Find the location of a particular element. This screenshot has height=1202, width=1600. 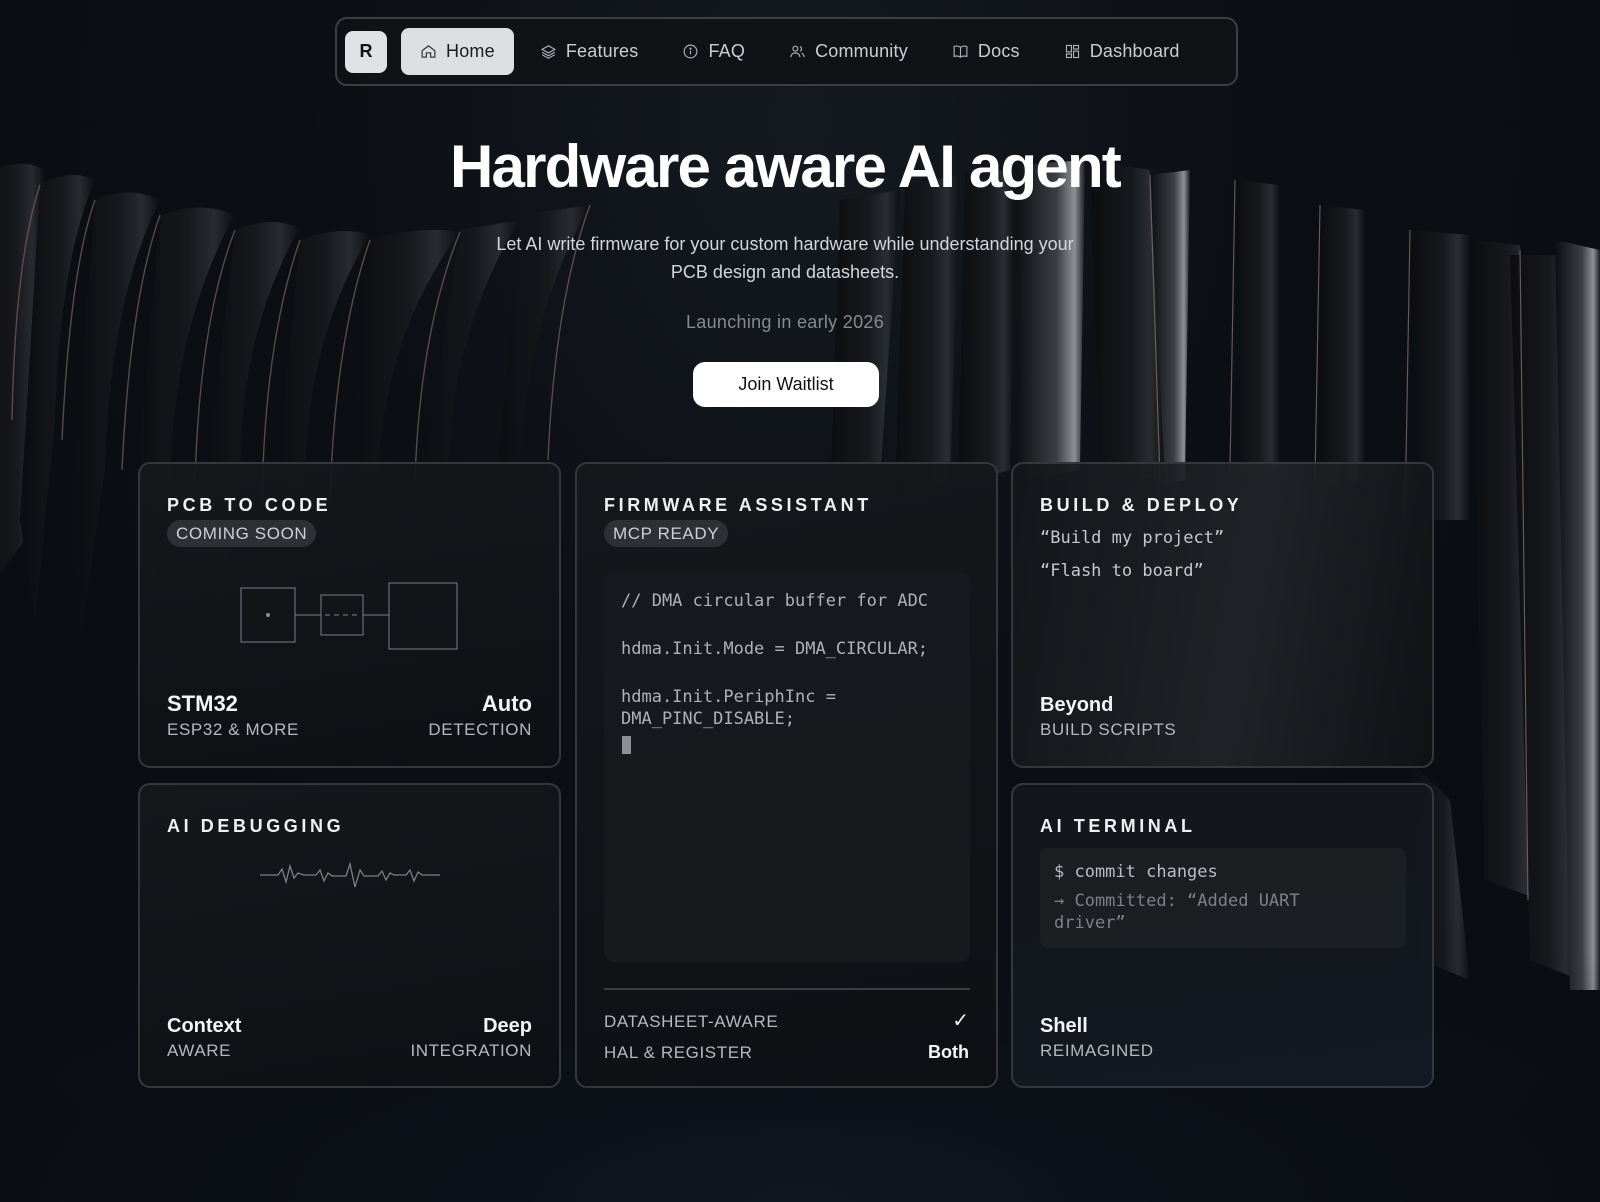

nav-faq: FAQ is located at coordinates (713, 51).